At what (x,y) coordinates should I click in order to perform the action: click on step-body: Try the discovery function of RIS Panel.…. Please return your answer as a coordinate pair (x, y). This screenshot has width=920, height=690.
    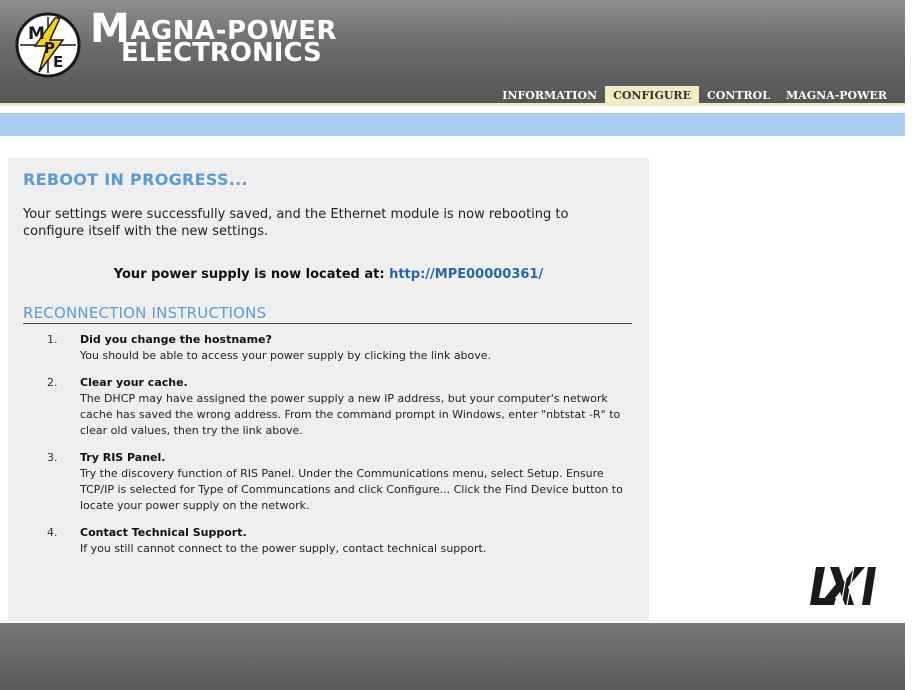
    Looking at the image, I should click on (351, 489).